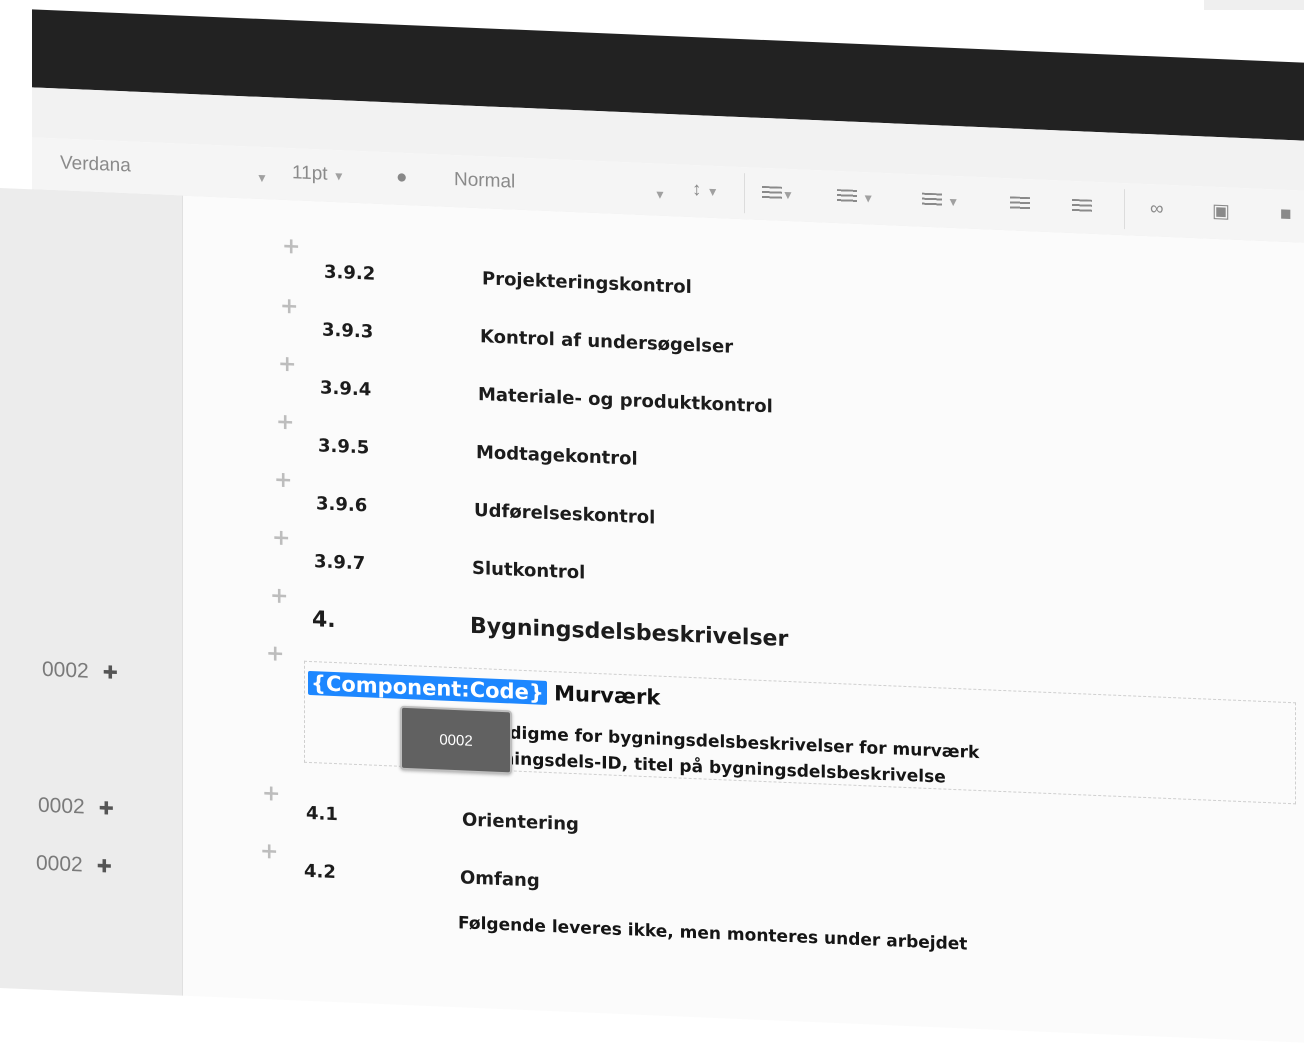  I want to click on font-size-select: 11pt ▼, so click(318, 174).